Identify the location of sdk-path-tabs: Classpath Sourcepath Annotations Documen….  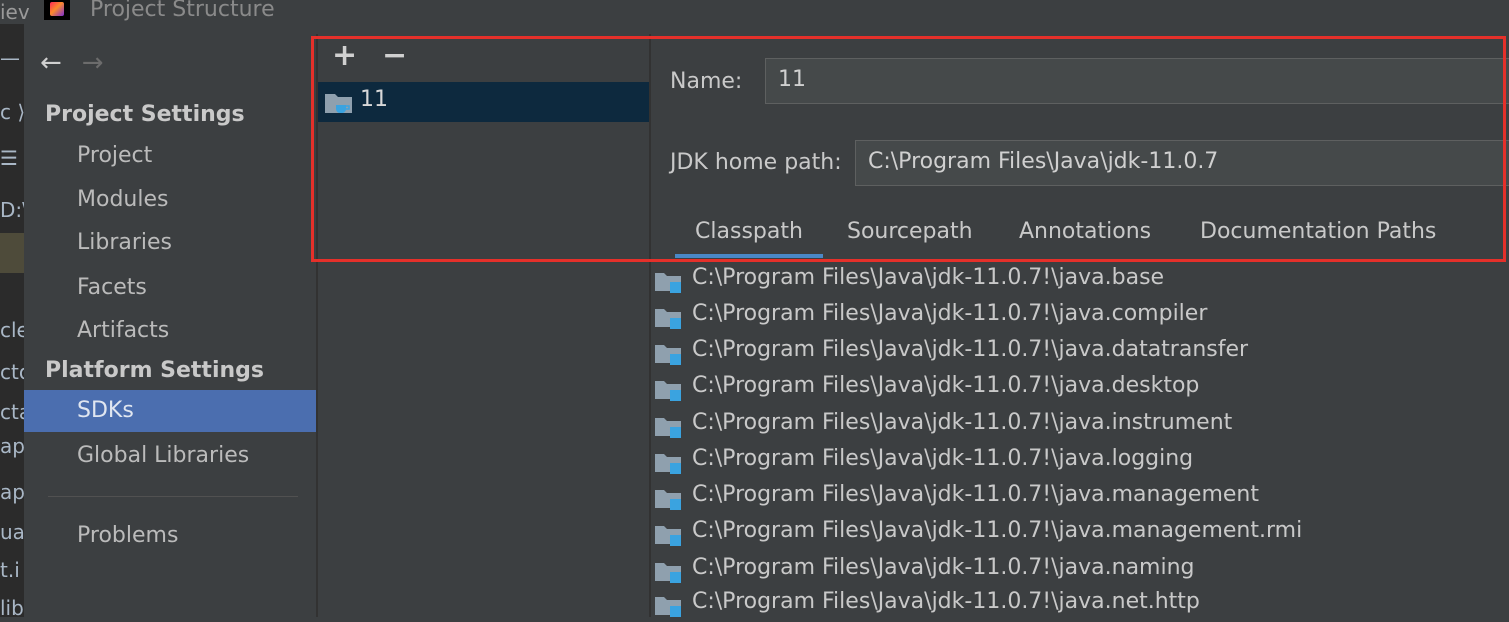
(1080, 235).